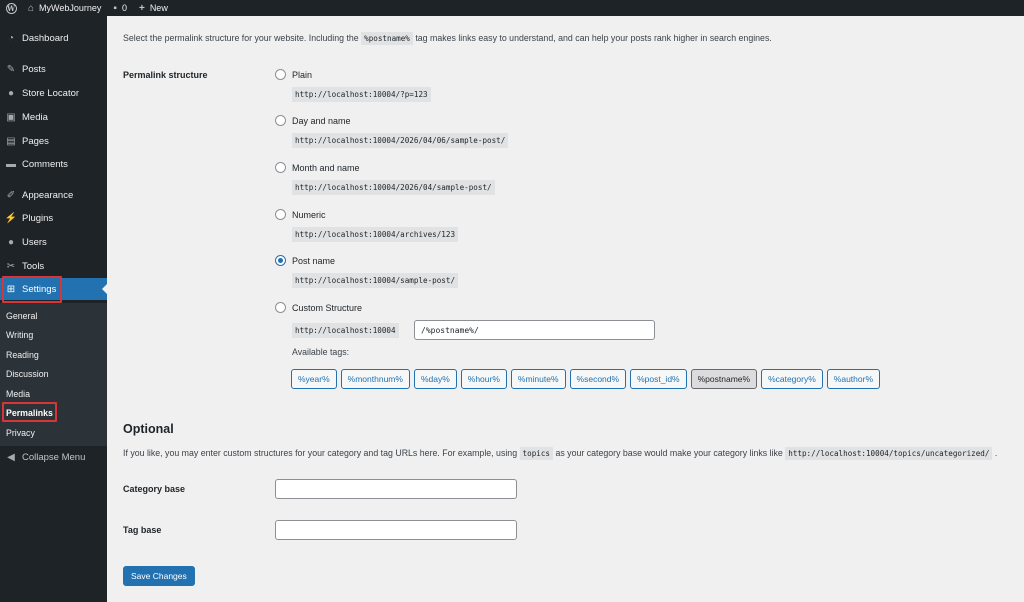 Image resolution: width=1024 pixels, height=602 pixels. What do you see at coordinates (20, 433) in the screenshot?
I see `submenu-item-privacy: Privacy` at bounding box center [20, 433].